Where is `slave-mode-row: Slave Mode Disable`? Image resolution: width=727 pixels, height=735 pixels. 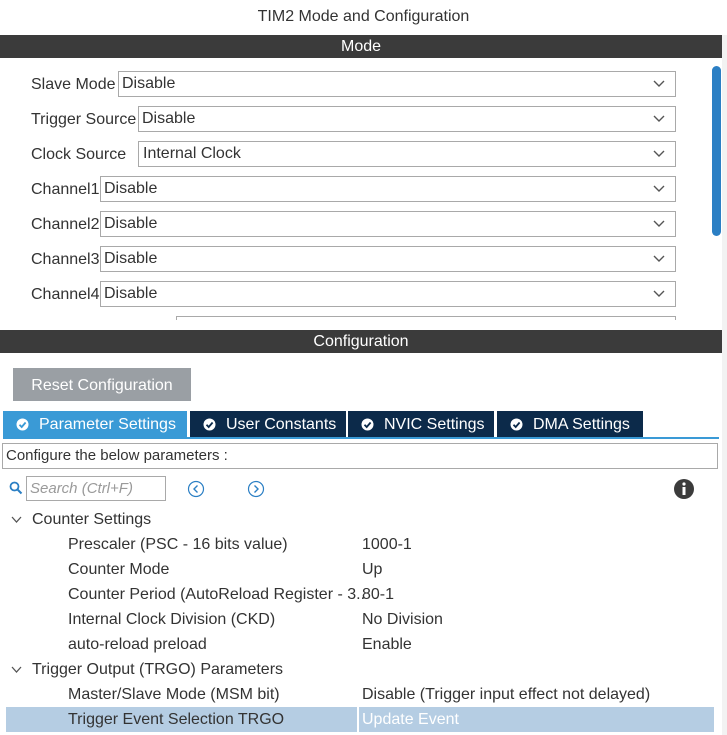
slave-mode-row: Slave Mode Disable is located at coordinates (350, 85).